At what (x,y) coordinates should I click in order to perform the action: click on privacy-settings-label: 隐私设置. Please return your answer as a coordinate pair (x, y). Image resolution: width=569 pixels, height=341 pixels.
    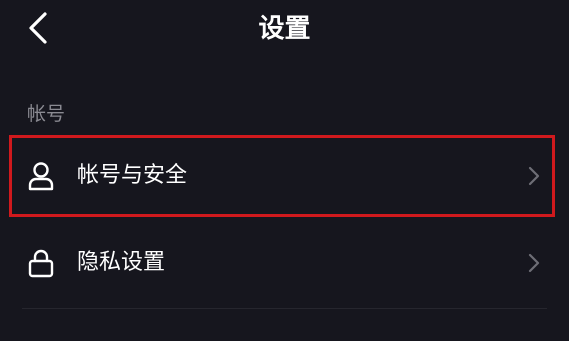
    Looking at the image, I should click on (121, 262).